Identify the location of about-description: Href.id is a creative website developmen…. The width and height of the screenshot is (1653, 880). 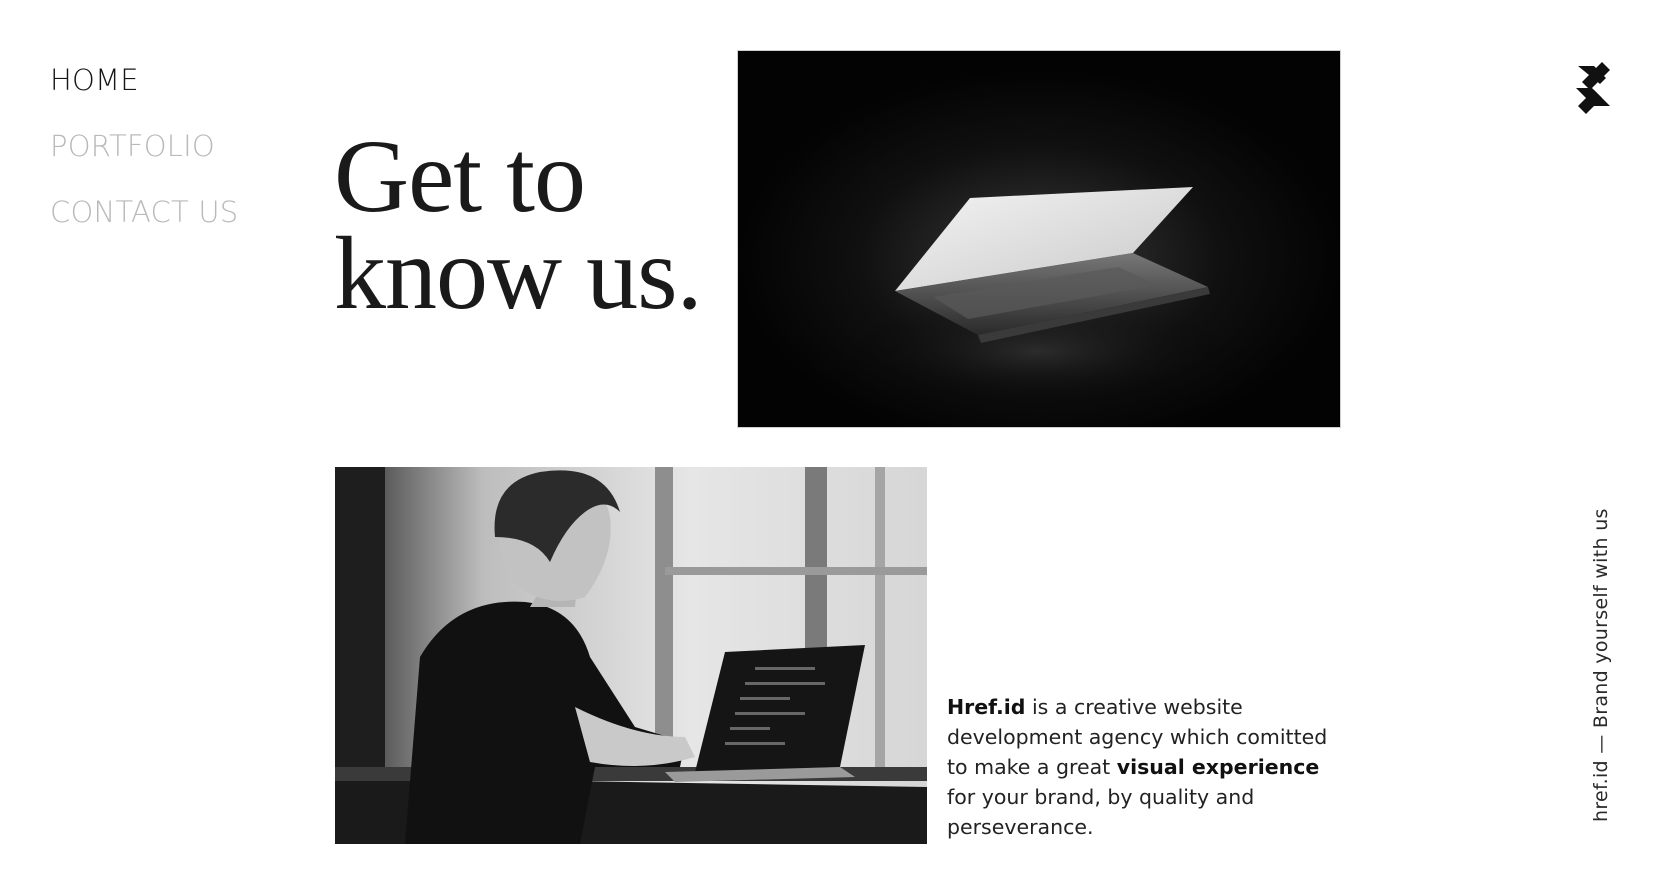
(1142, 767).